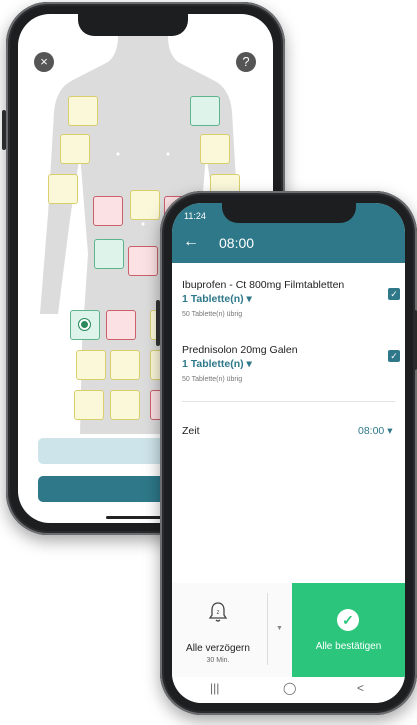 Image resolution: width=417 pixels, height=725 pixels. Describe the element at coordinates (218, 648) in the screenshot. I see `snooze-label: Alle verzögern` at that location.